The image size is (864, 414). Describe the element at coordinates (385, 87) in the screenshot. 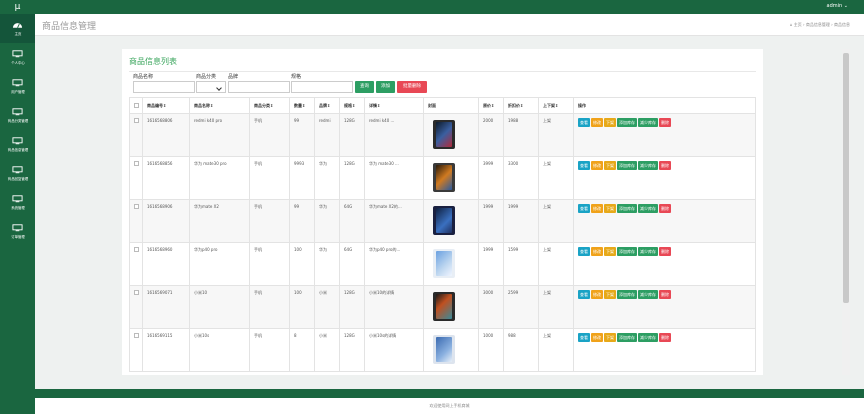

I see `add-button: 添加` at that location.